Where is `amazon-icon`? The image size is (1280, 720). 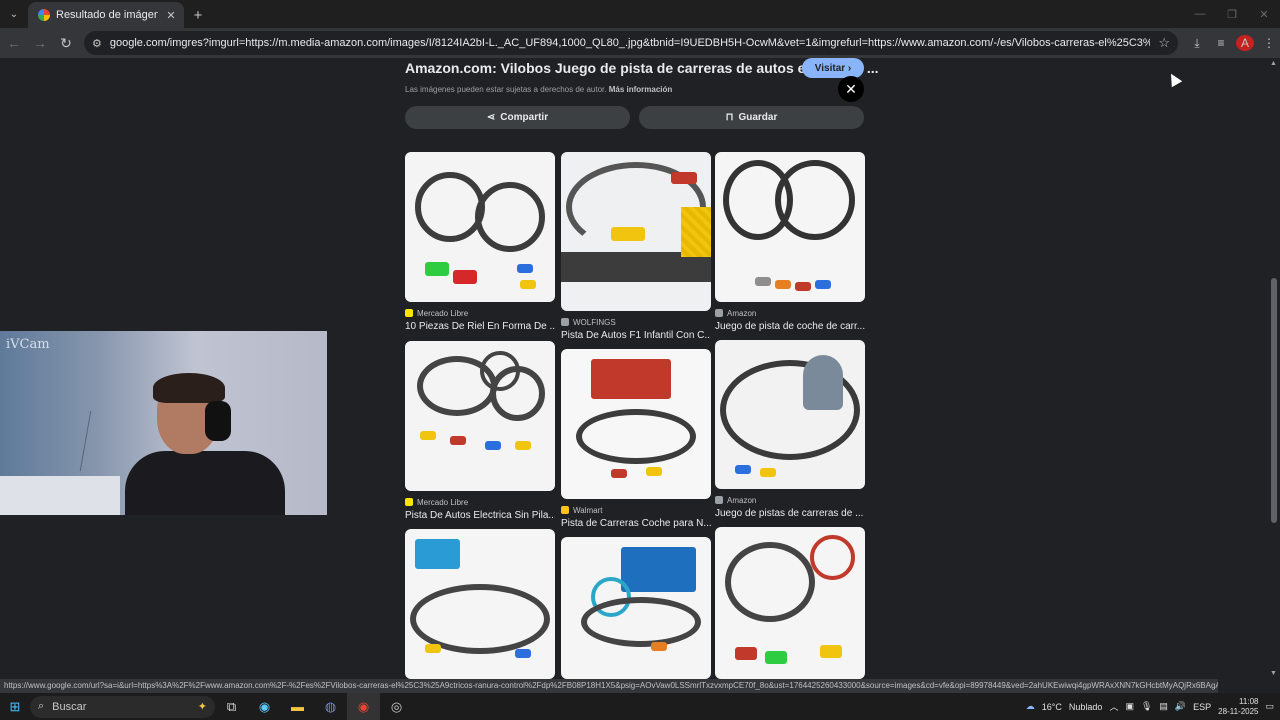 amazon-icon is located at coordinates (719, 313).